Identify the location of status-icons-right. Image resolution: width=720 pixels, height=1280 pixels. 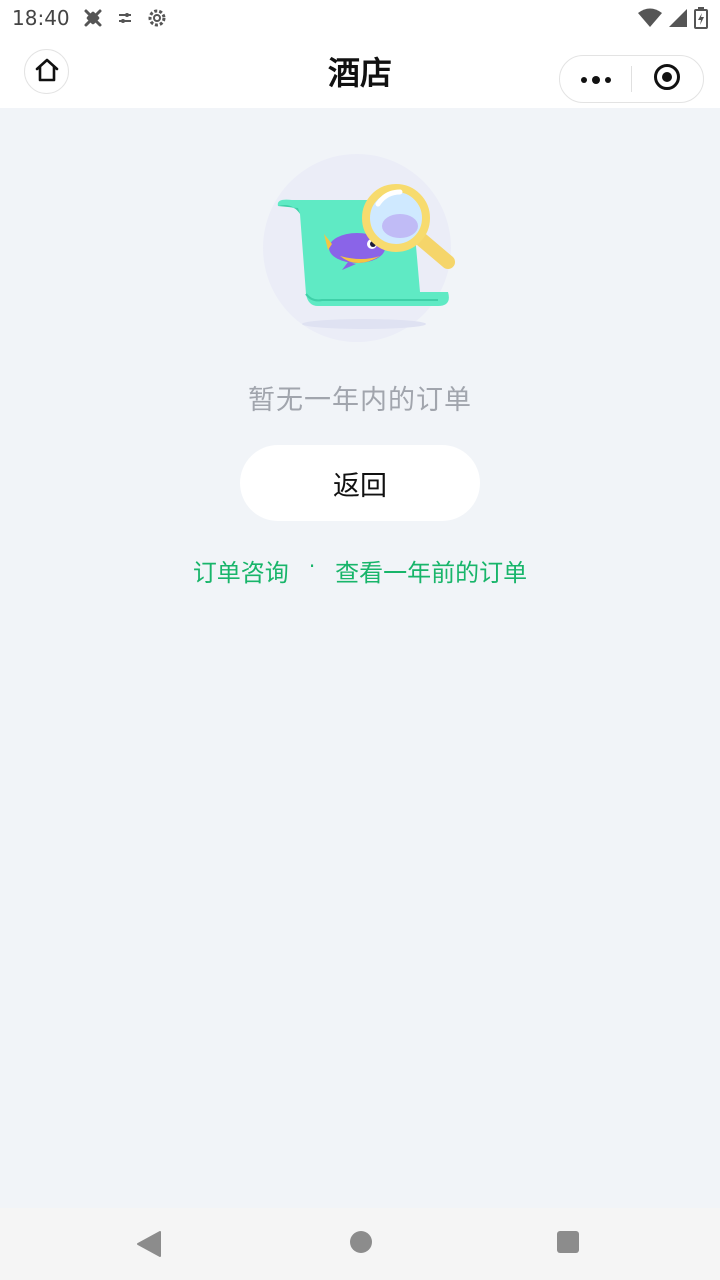
(673, 18).